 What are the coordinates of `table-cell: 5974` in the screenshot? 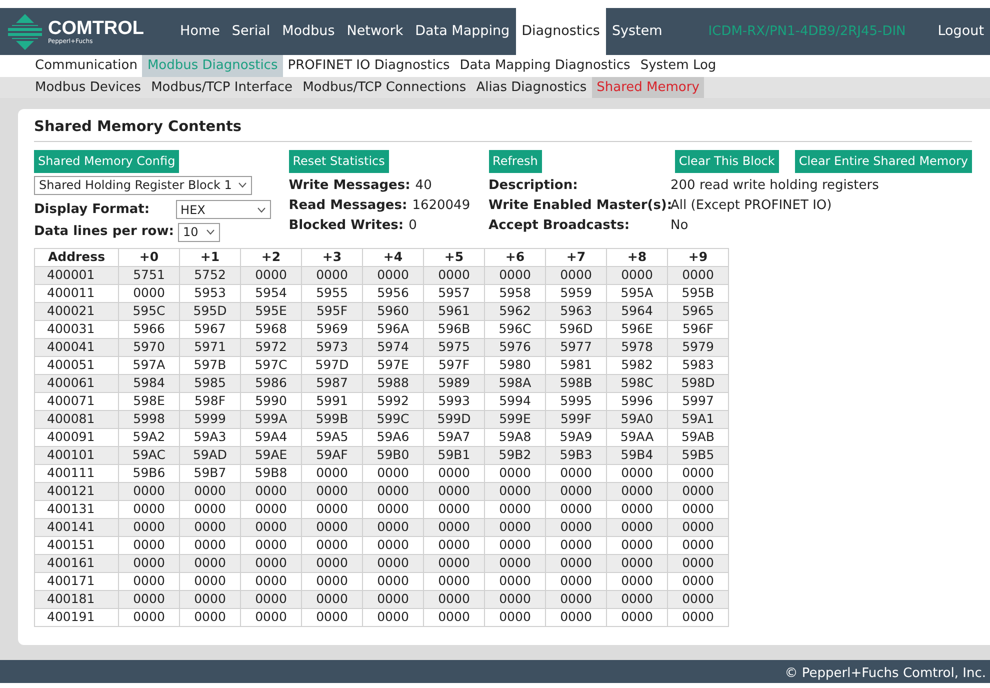 It's located at (393, 347).